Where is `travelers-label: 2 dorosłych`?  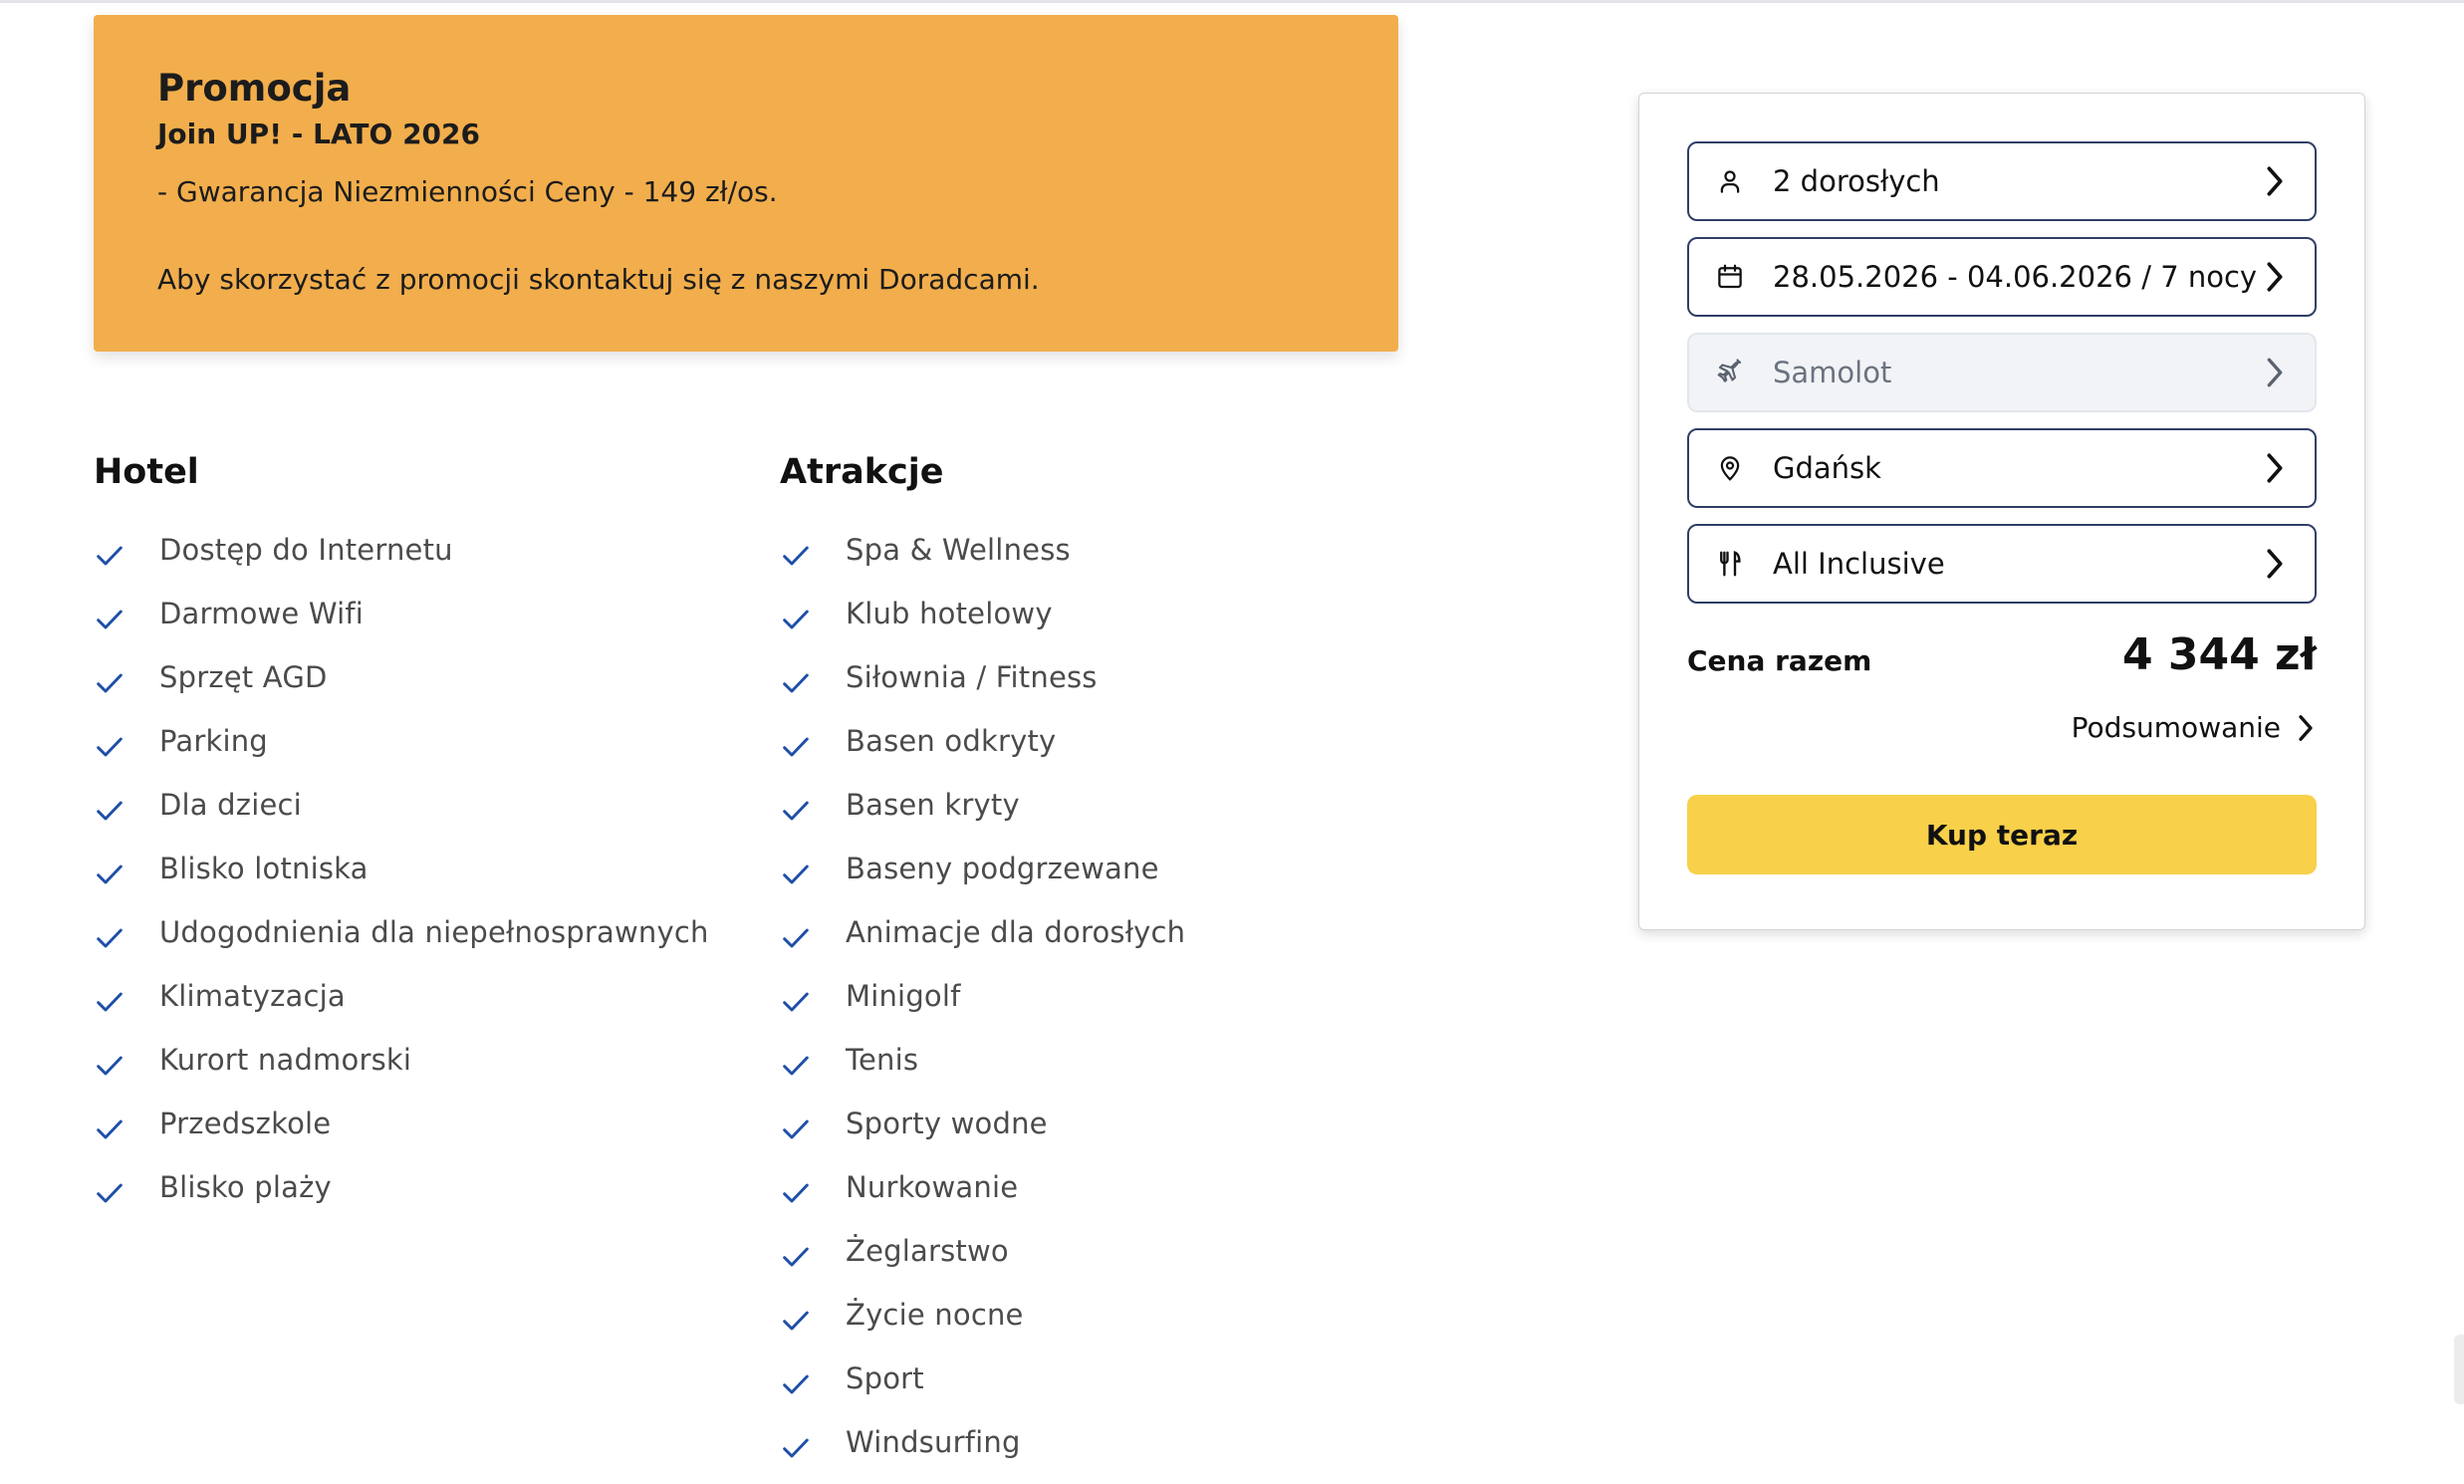
travelers-label: 2 dorosłych is located at coordinates (1856, 181).